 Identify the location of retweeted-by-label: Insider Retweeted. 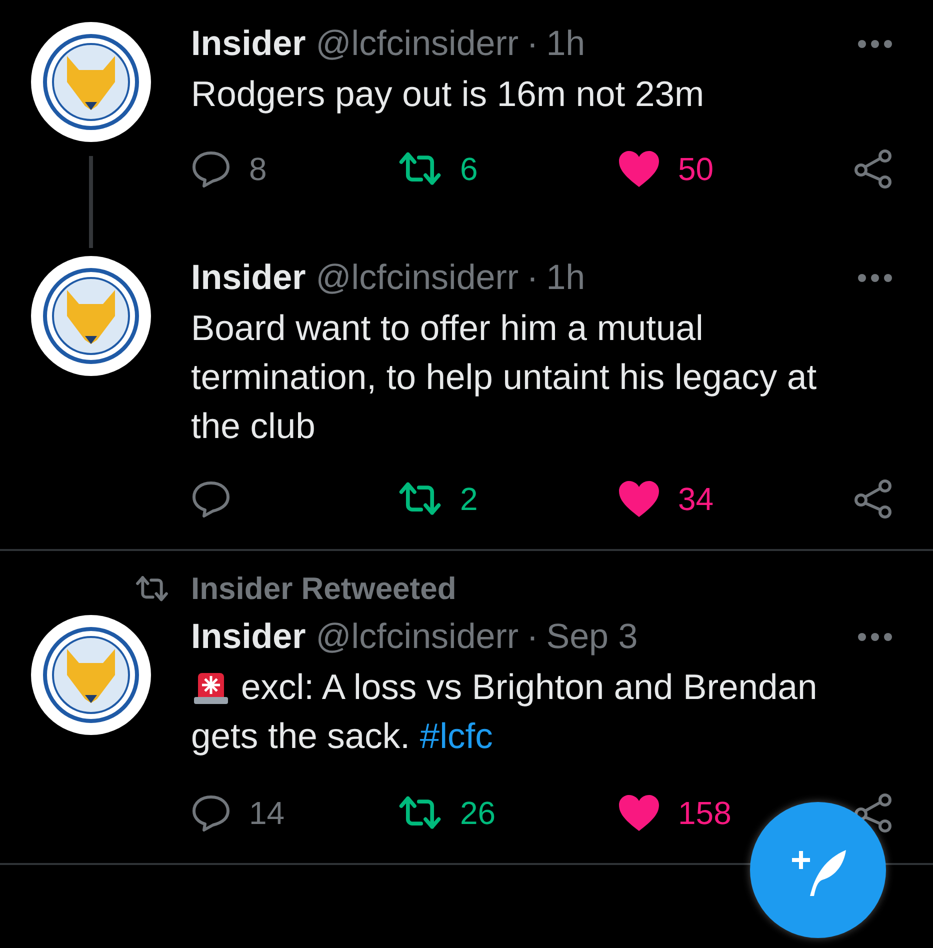
(323, 589).